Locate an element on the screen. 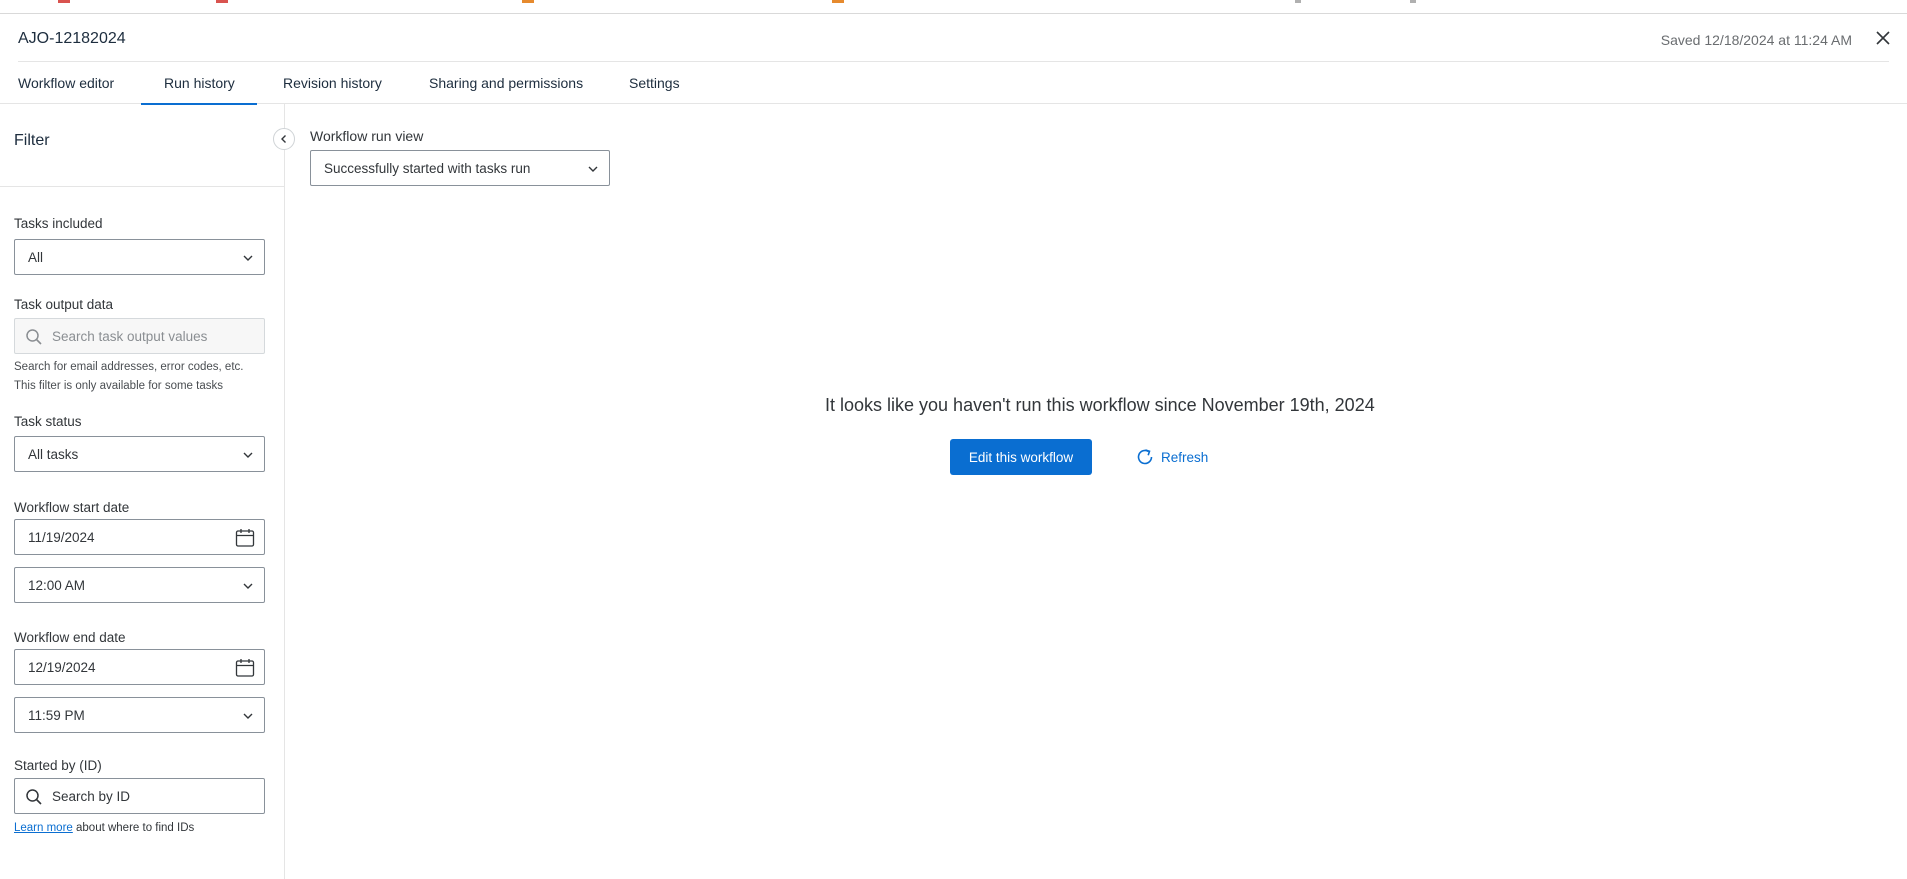  browser-tab-strip is located at coordinates (953, 7).